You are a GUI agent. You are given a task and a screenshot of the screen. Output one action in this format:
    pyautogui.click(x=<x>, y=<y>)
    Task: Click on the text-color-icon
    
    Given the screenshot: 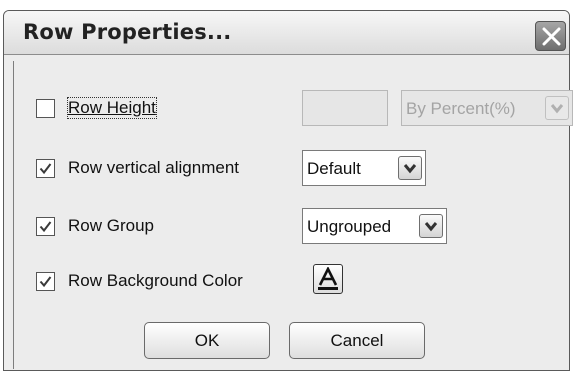 What is the action you would take?
    pyautogui.click(x=328, y=278)
    